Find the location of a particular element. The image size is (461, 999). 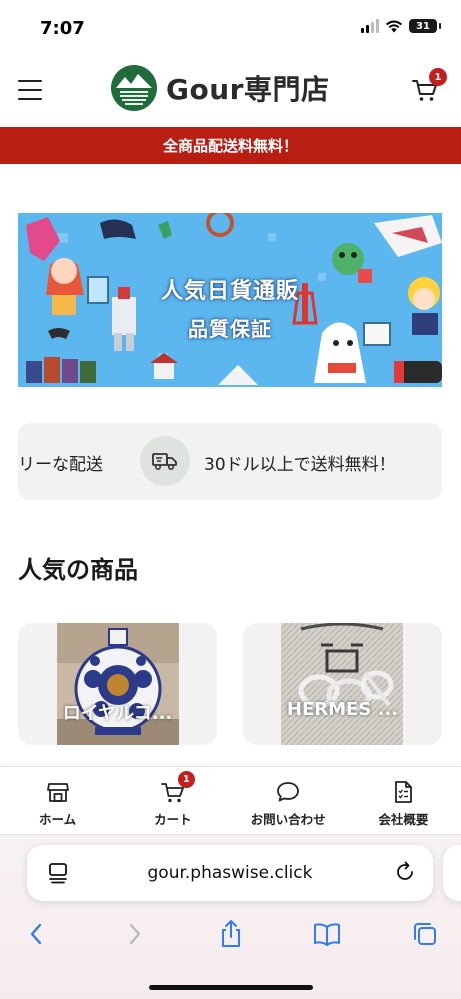

nav-company: 会社概要 is located at coordinates (403, 800).